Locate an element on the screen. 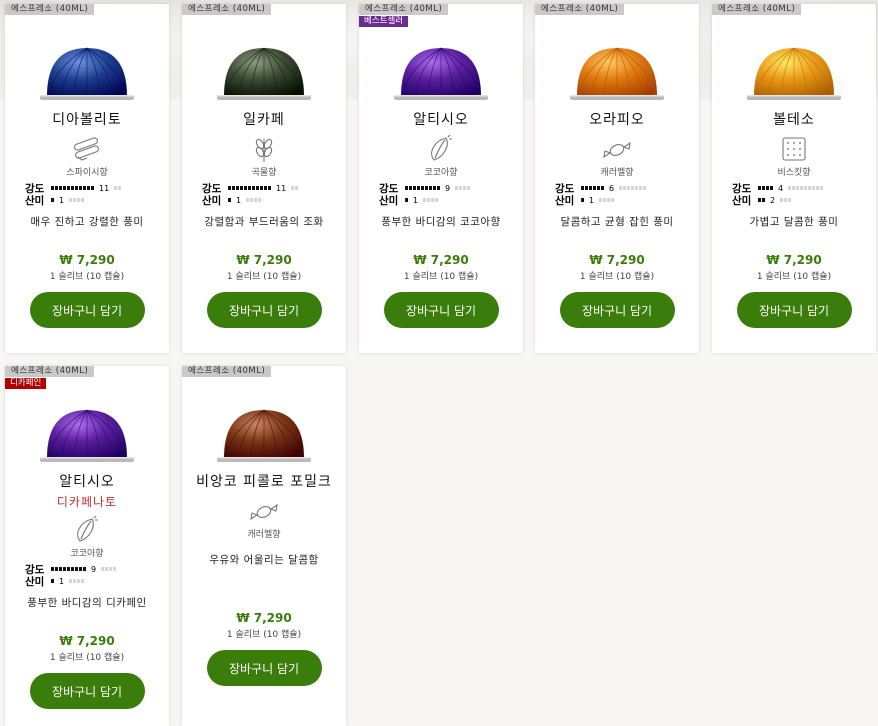 Image resolution: width=878 pixels, height=726 pixels. product-description: 달콤하고 균형 잡힌 풍미 is located at coordinates (617, 222).